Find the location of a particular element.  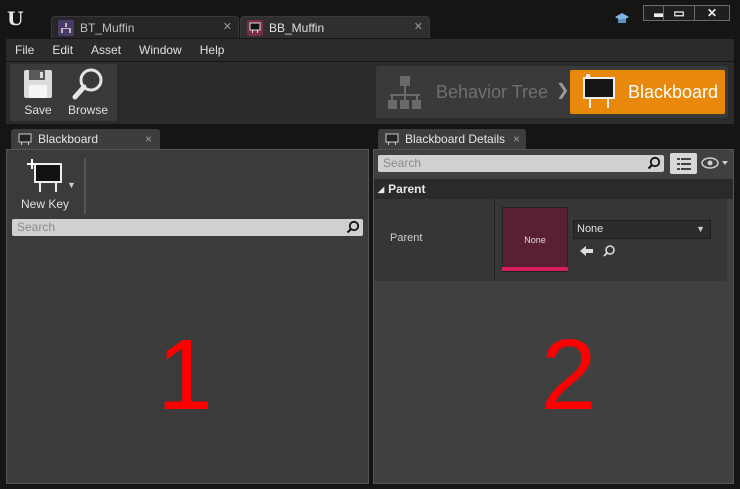

new-key-icon is located at coordinates (44, 175).